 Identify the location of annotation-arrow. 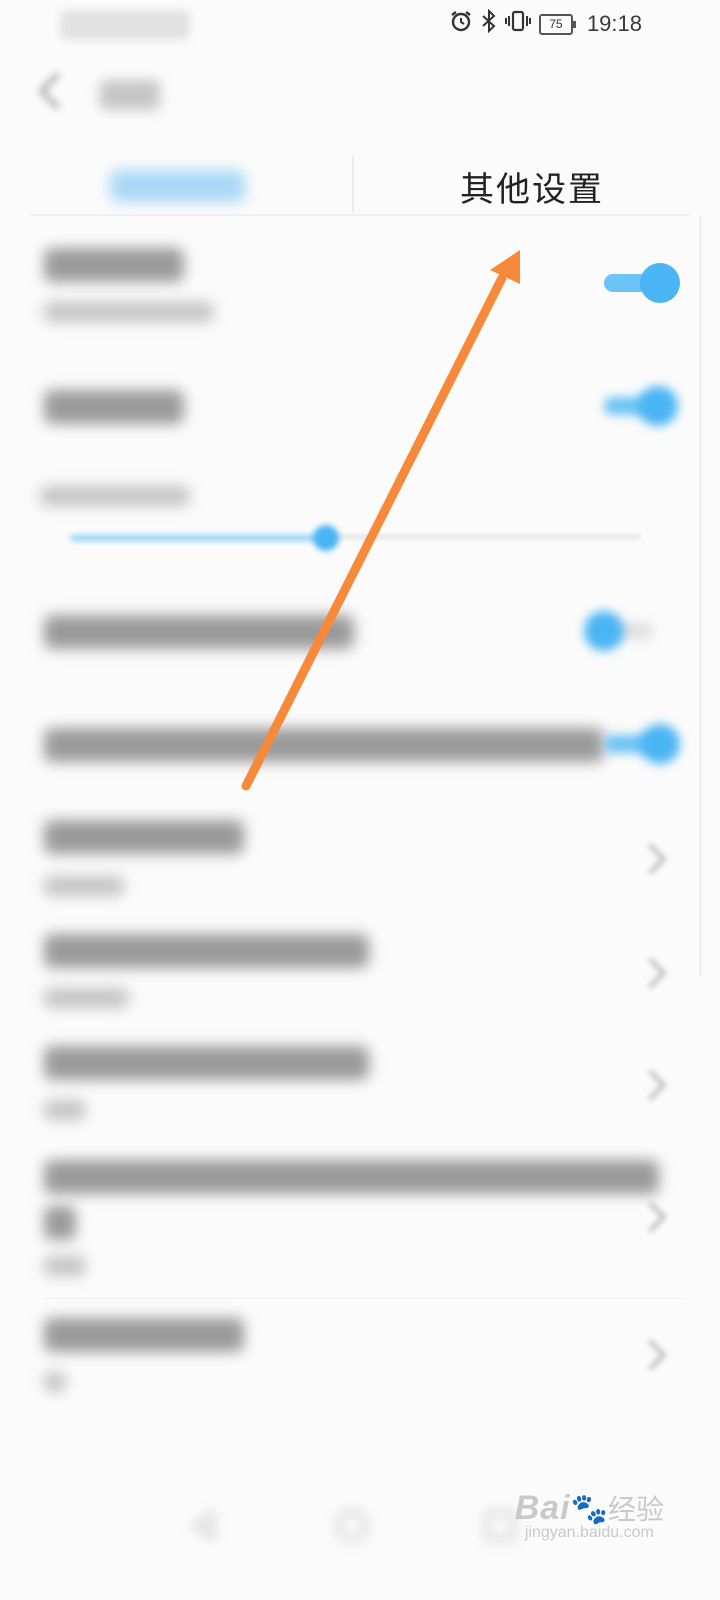
(380, 520).